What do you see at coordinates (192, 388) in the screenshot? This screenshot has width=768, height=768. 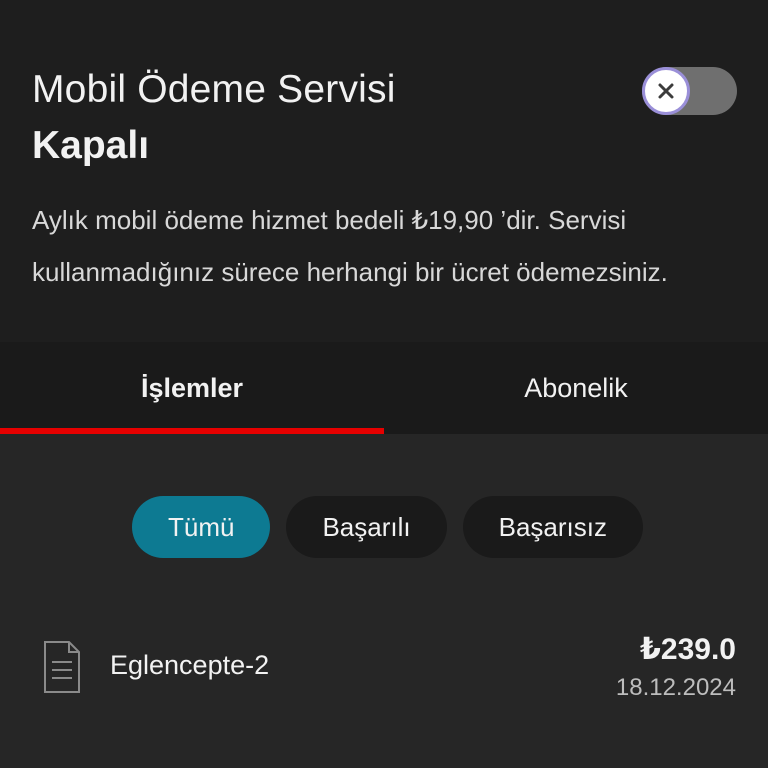 I see `tab-islemler: İşlemler` at bounding box center [192, 388].